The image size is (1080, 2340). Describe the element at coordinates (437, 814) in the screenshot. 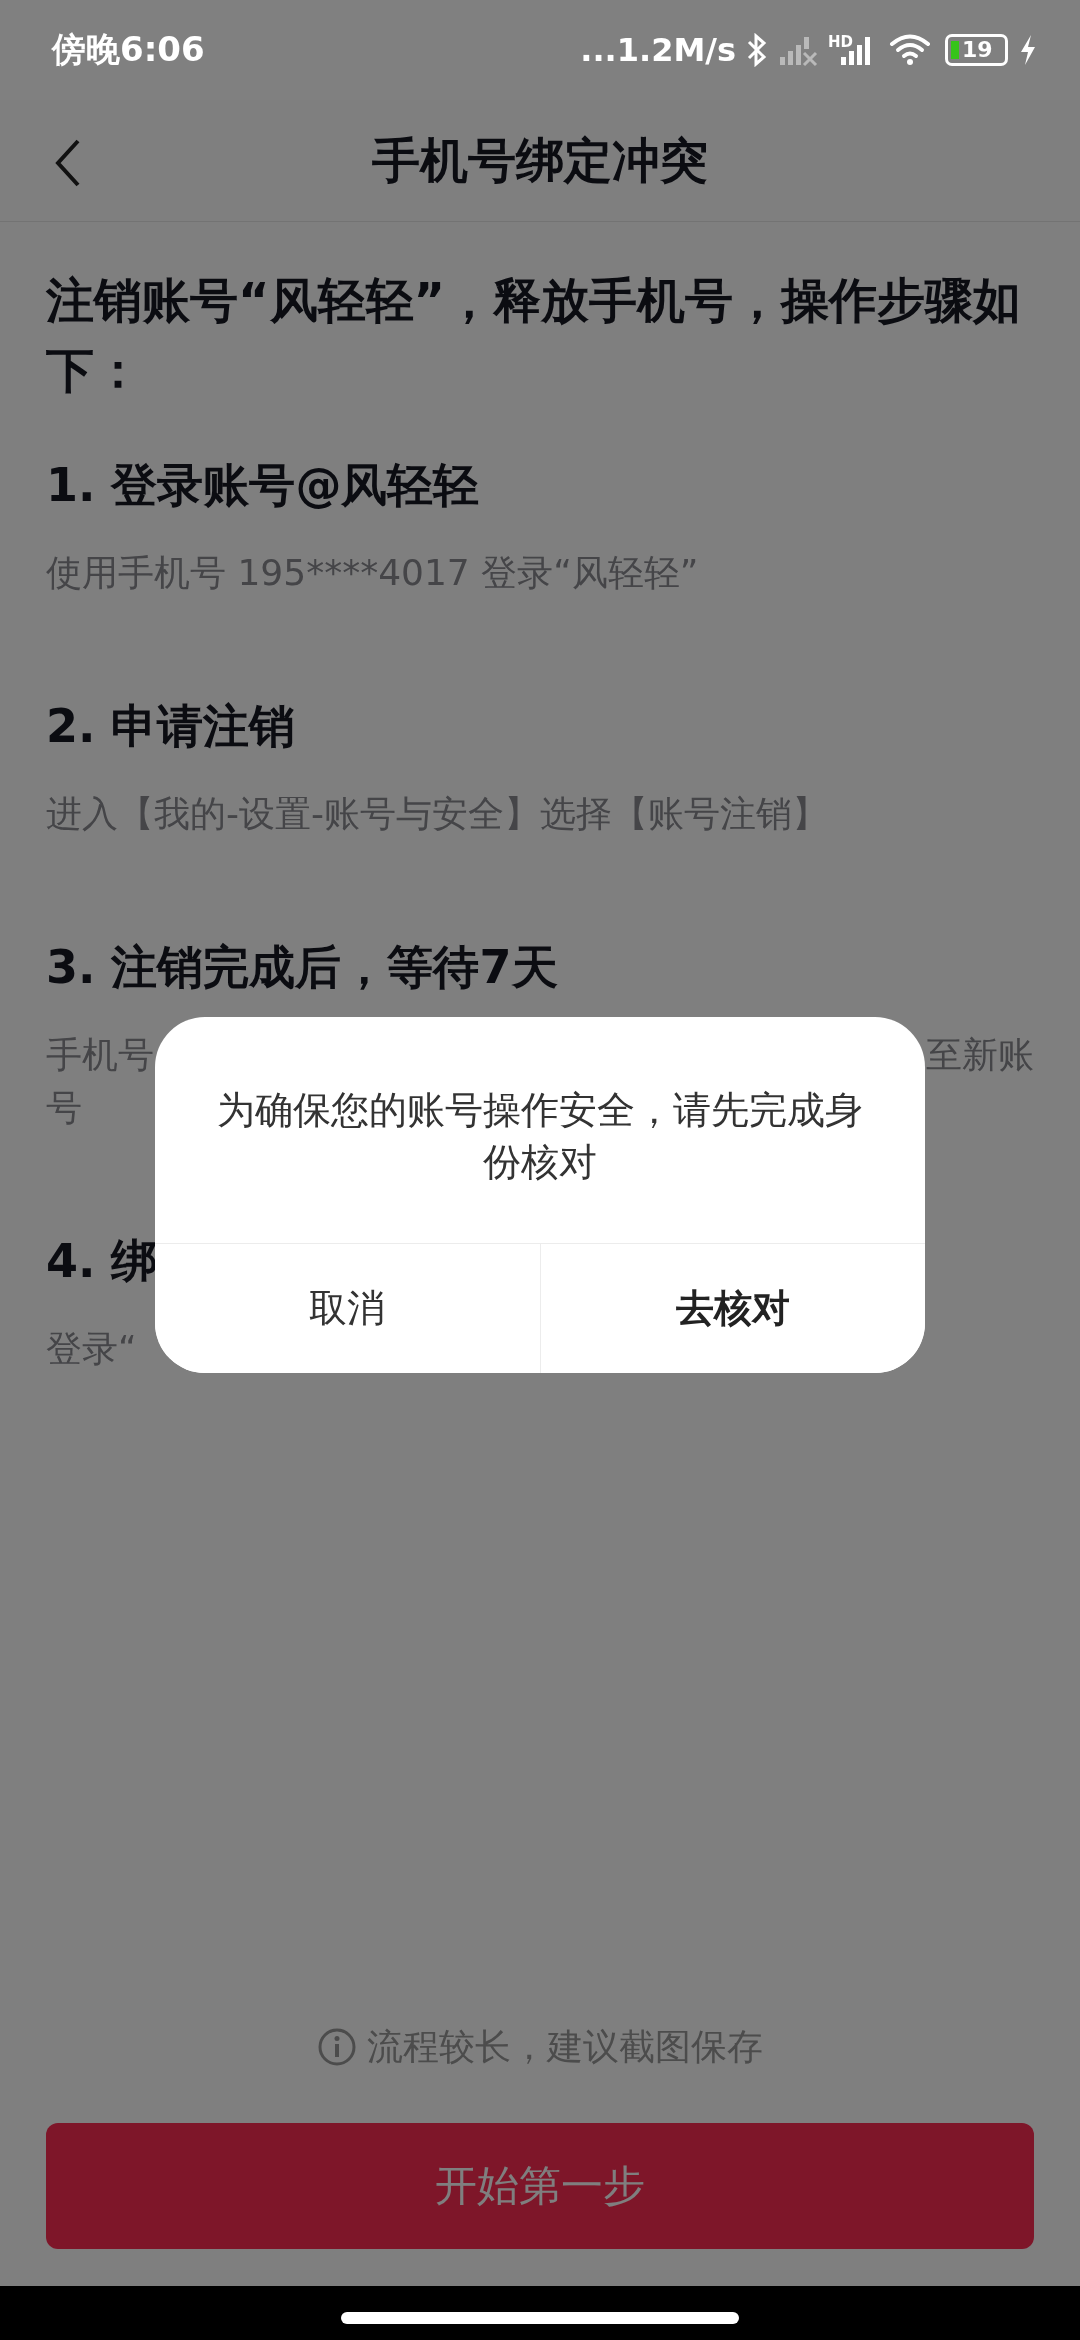

I see `step-description: 进入【我的-设置-账号与安全】选择【账号注销】` at that location.